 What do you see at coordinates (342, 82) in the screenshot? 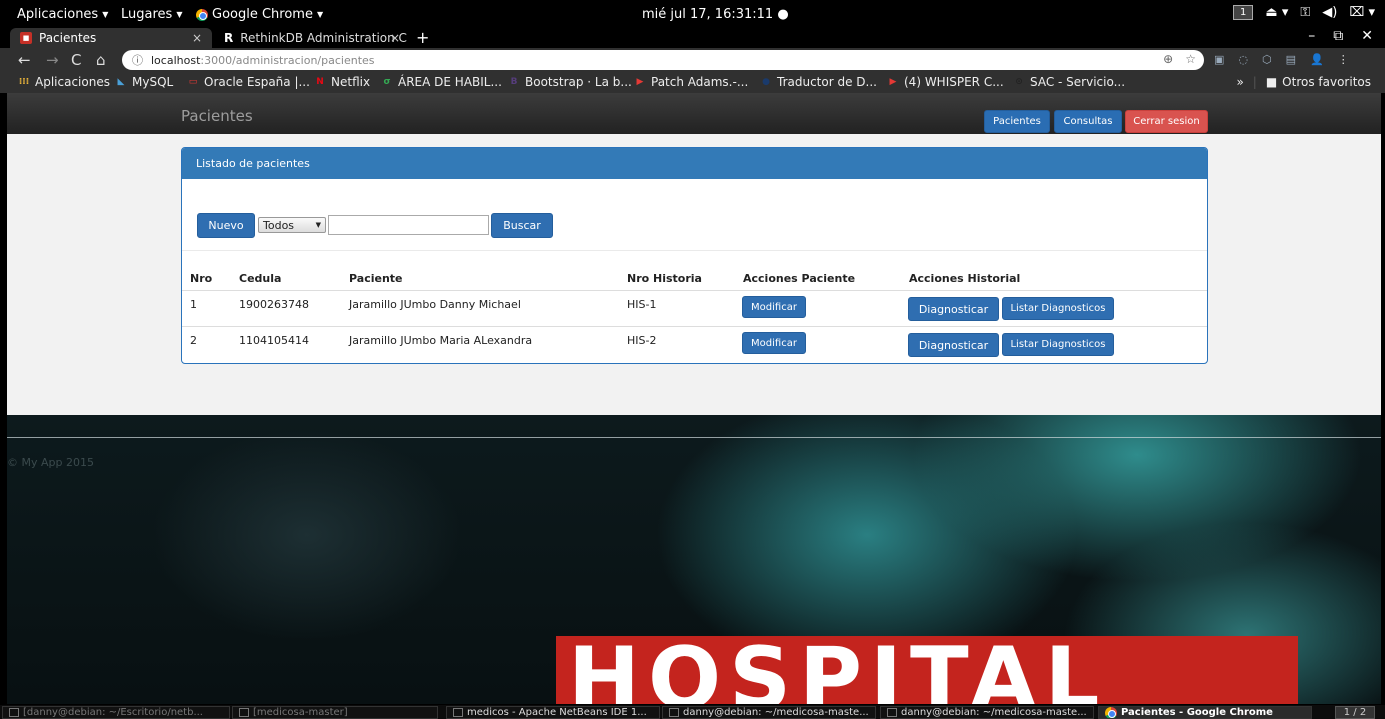
I see `bookmark-item: N Netflix` at bounding box center [342, 82].